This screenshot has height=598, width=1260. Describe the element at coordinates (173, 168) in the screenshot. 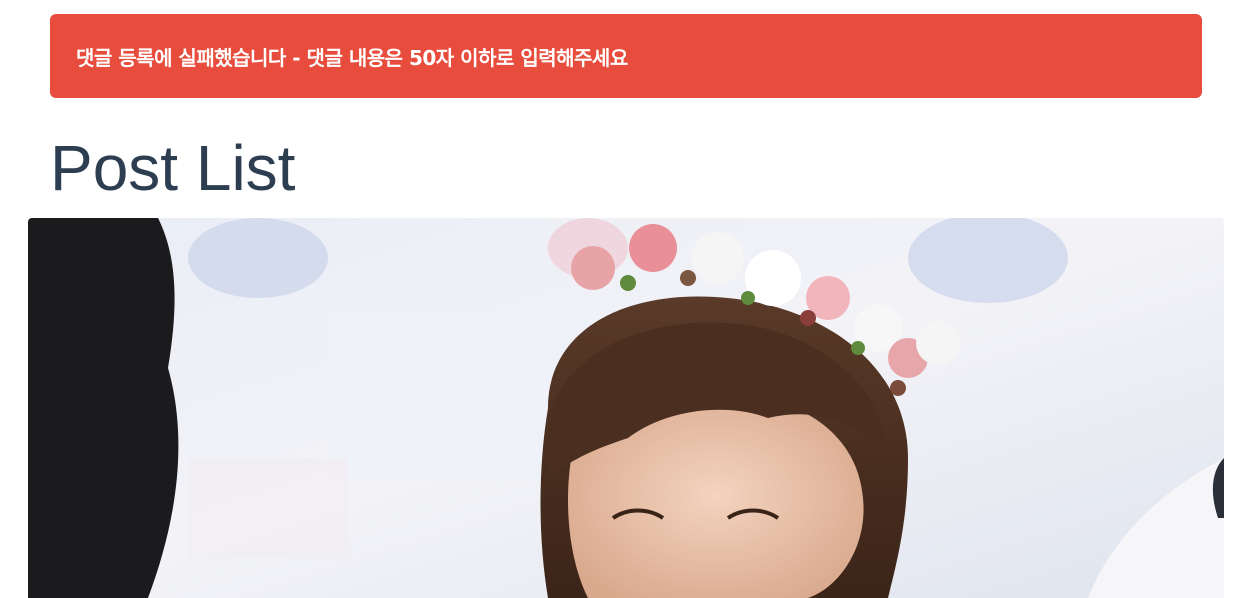

I see `page-title: Post List` at that location.